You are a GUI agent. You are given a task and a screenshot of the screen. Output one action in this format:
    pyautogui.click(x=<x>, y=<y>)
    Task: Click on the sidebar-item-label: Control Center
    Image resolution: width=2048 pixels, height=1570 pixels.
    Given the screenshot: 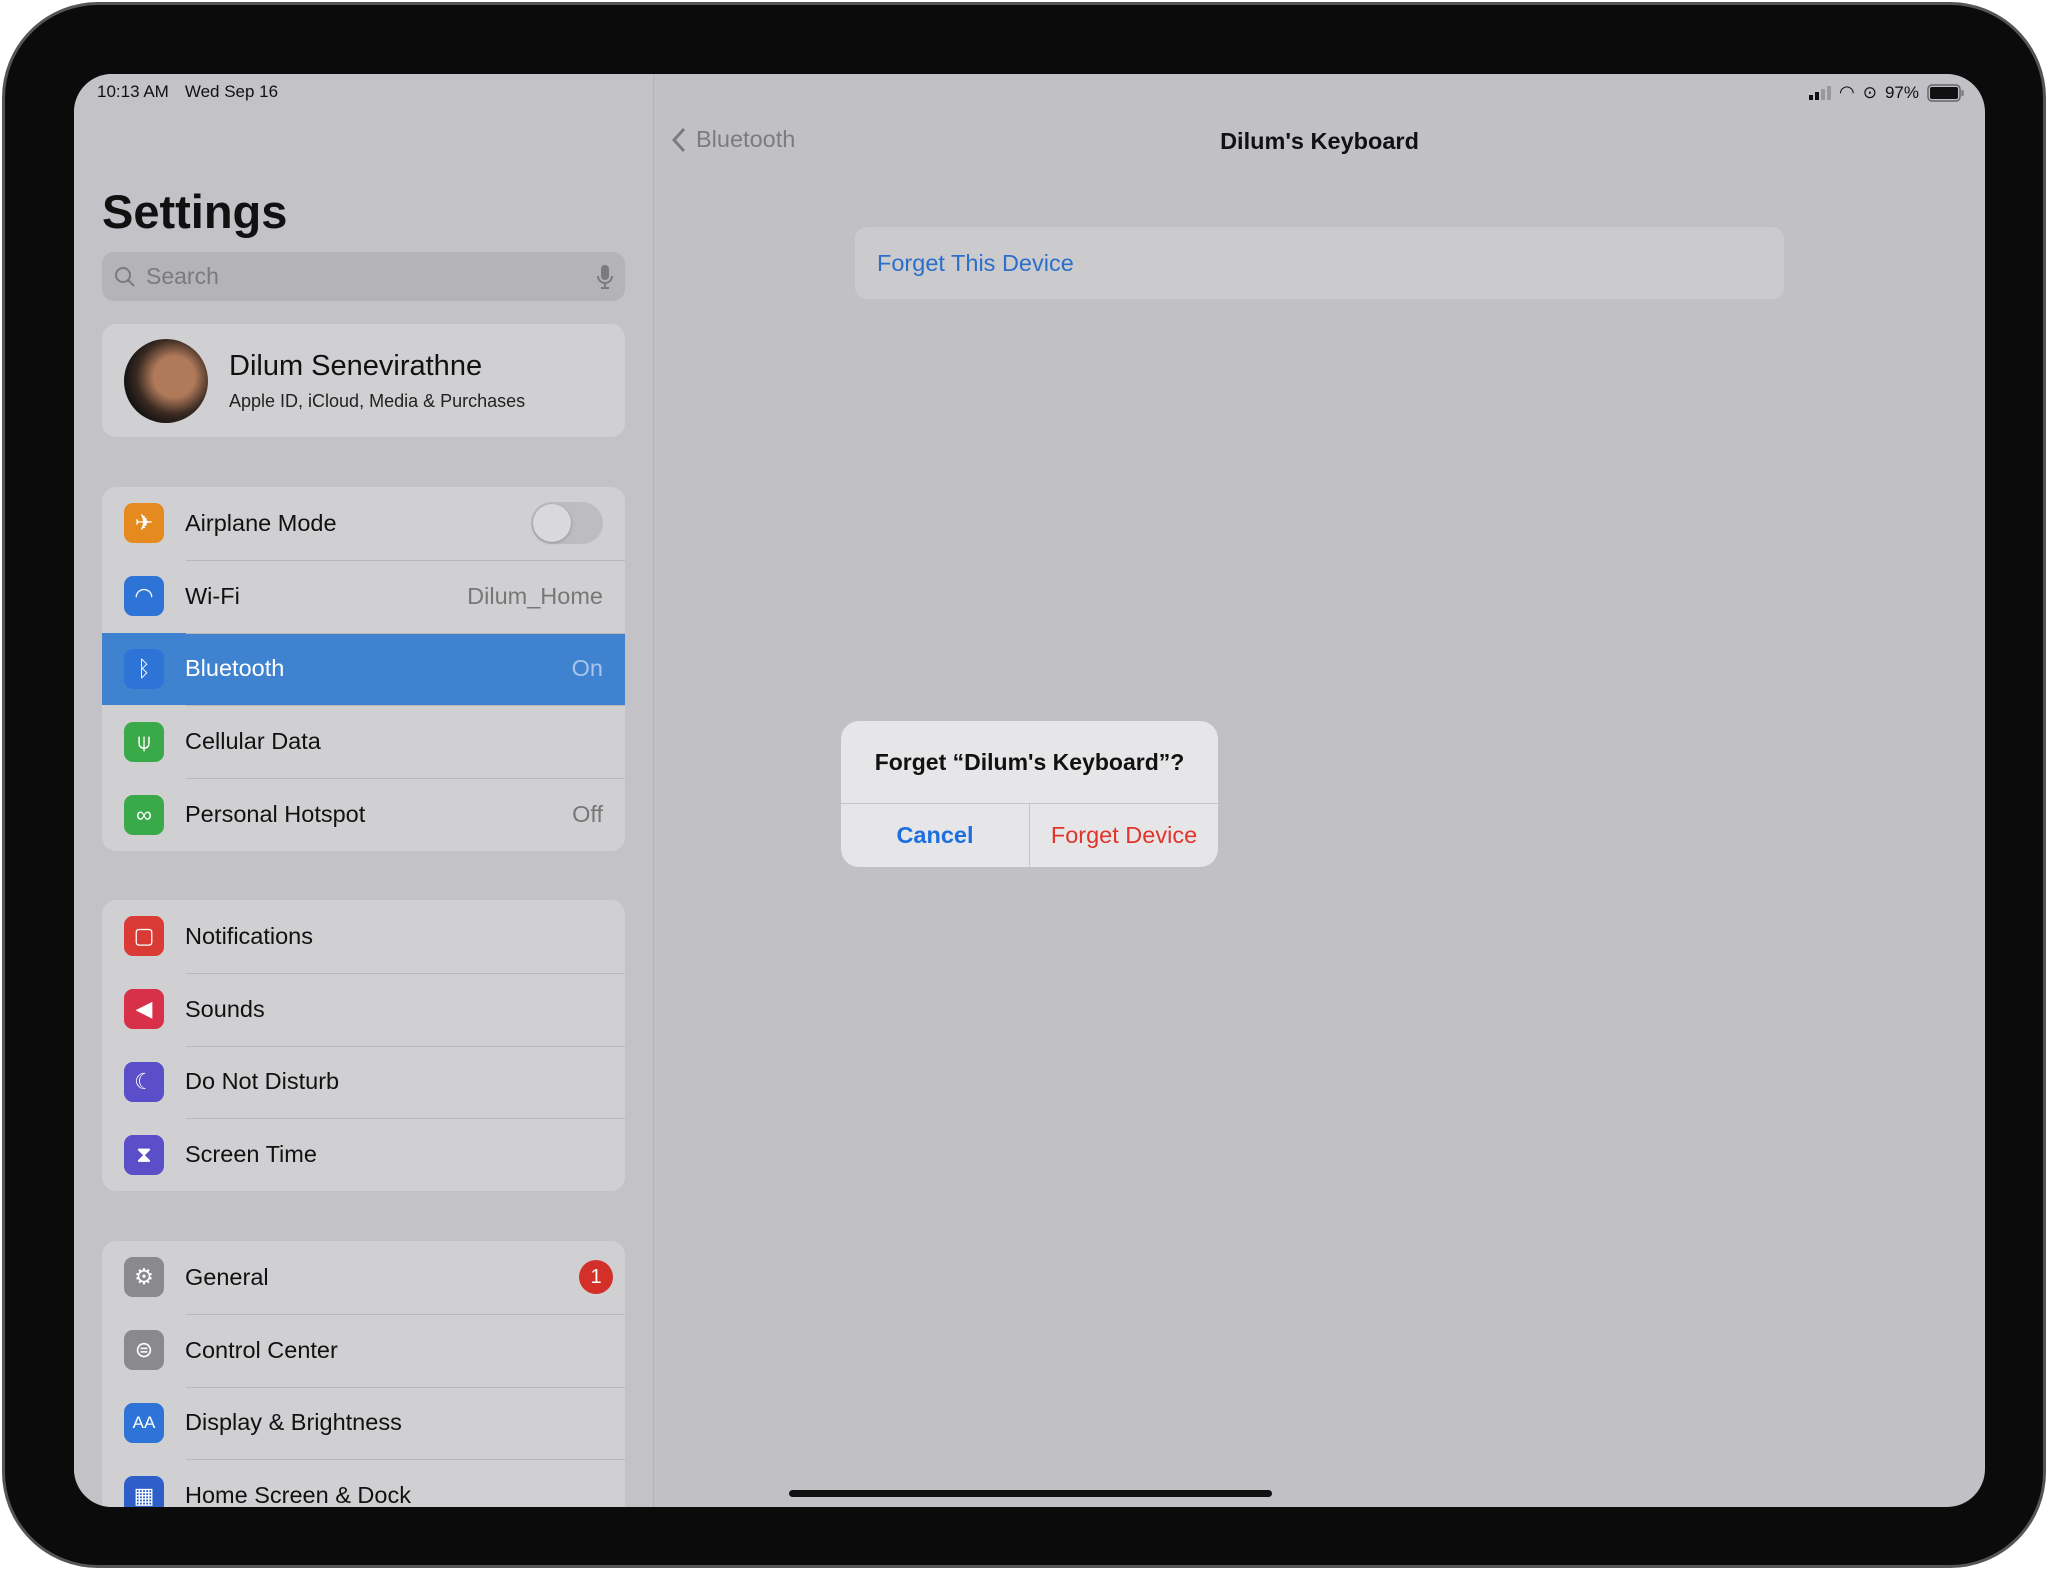 What is the action you would take?
    pyautogui.click(x=261, y=1349)
    